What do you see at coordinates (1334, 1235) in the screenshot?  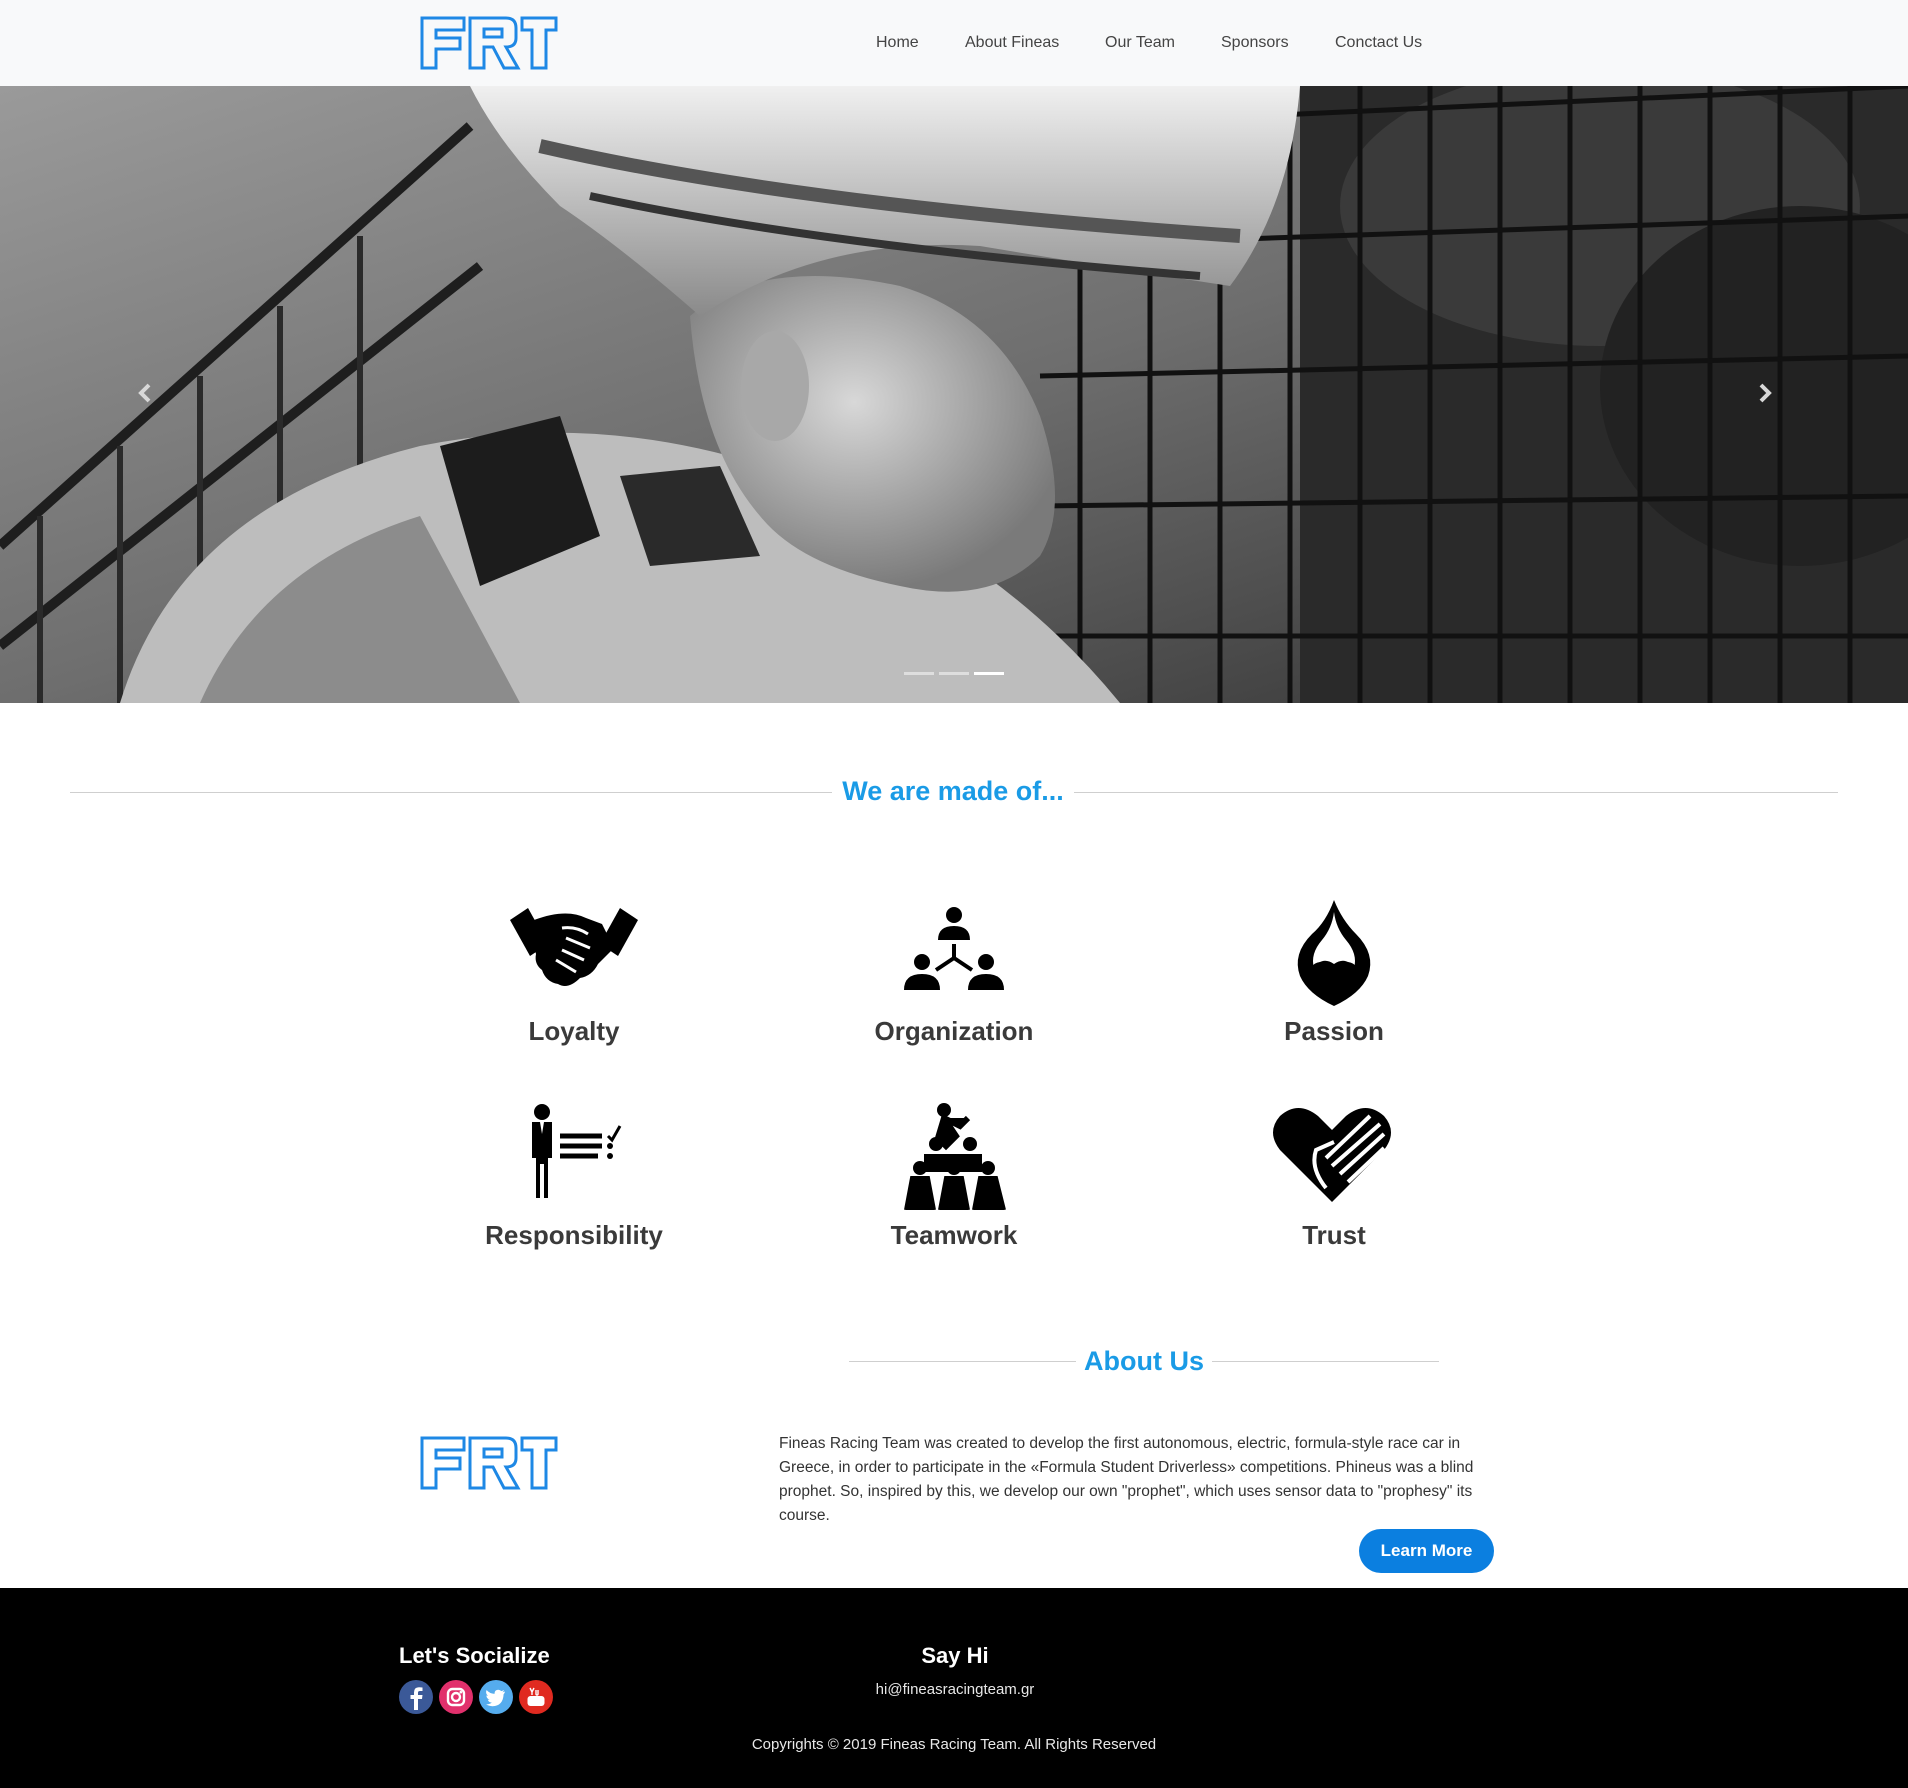 I see `value-label: Trust` at bounding box center [1334, 1235].